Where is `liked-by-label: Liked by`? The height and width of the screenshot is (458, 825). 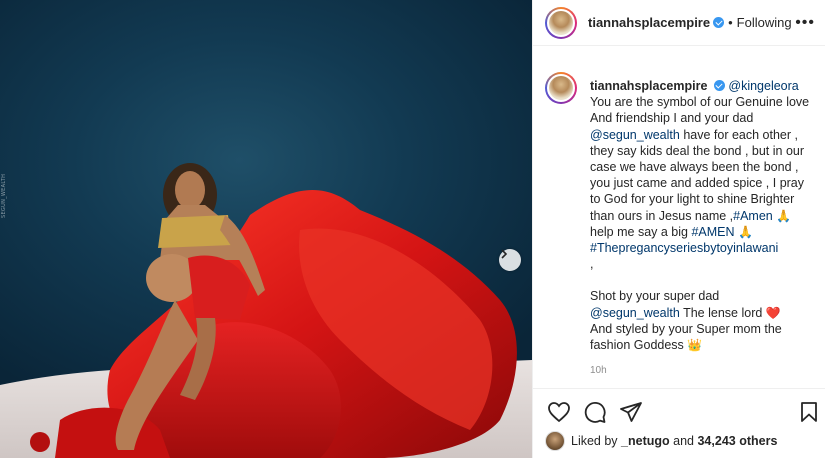
liked-by-label: Liked by is located at coordinates (594, 441).